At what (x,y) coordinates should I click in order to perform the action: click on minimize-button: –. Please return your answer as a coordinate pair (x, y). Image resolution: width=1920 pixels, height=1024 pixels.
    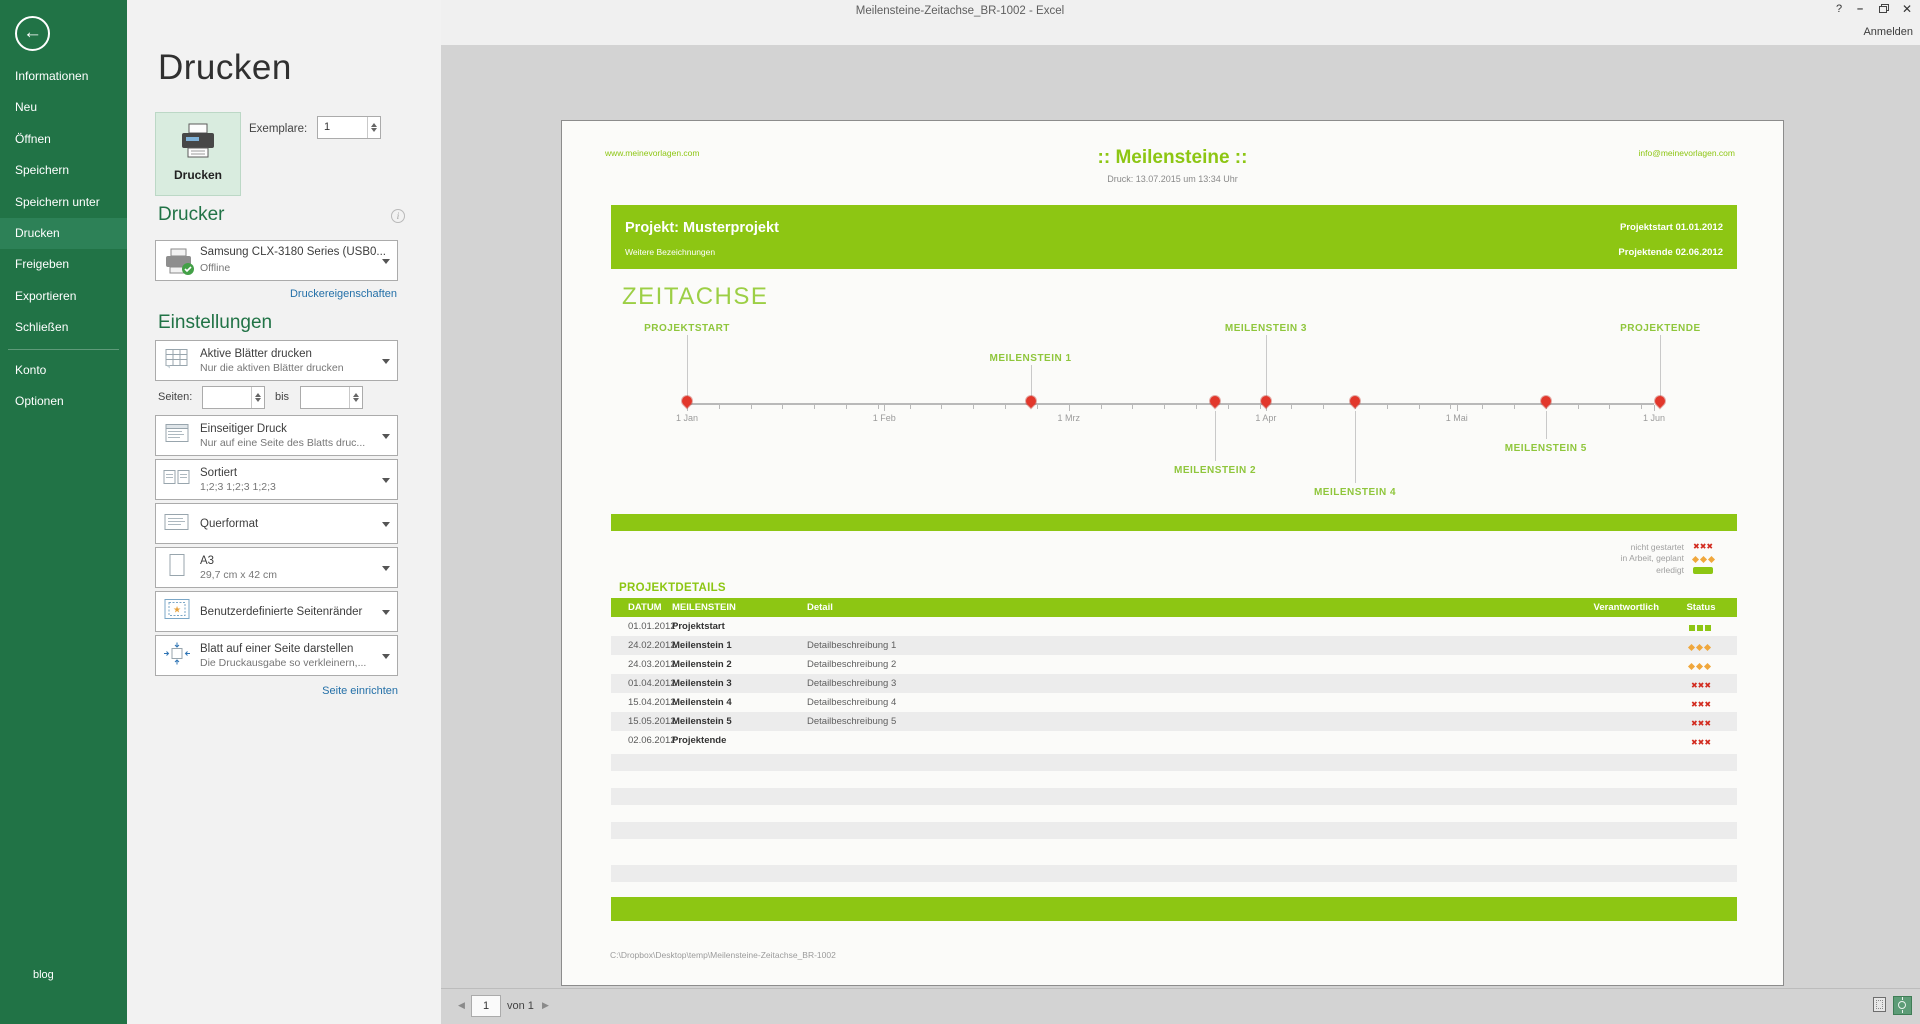
    Looking at the image, I should click on (1860, 9).